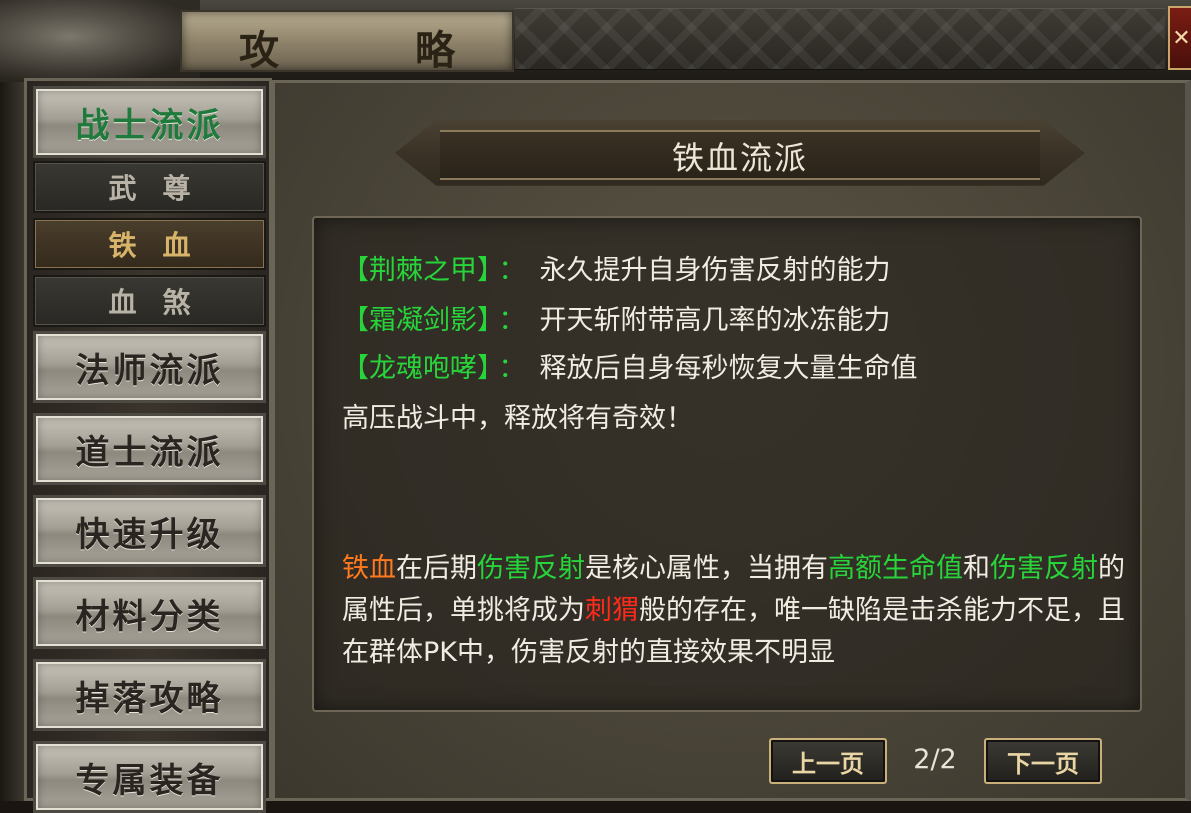 Image resolution: width=1191 pixels, height=813 pixels. I want to click on category-mage: 法师流派, so click(149, 367).